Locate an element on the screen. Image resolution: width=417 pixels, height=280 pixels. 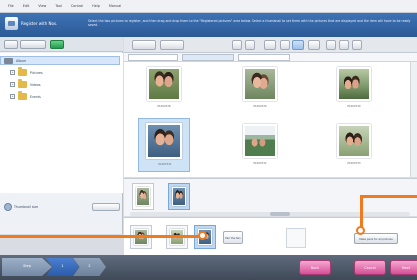
thumbnail-item: P1000733 is located at coordinates (354, 146).